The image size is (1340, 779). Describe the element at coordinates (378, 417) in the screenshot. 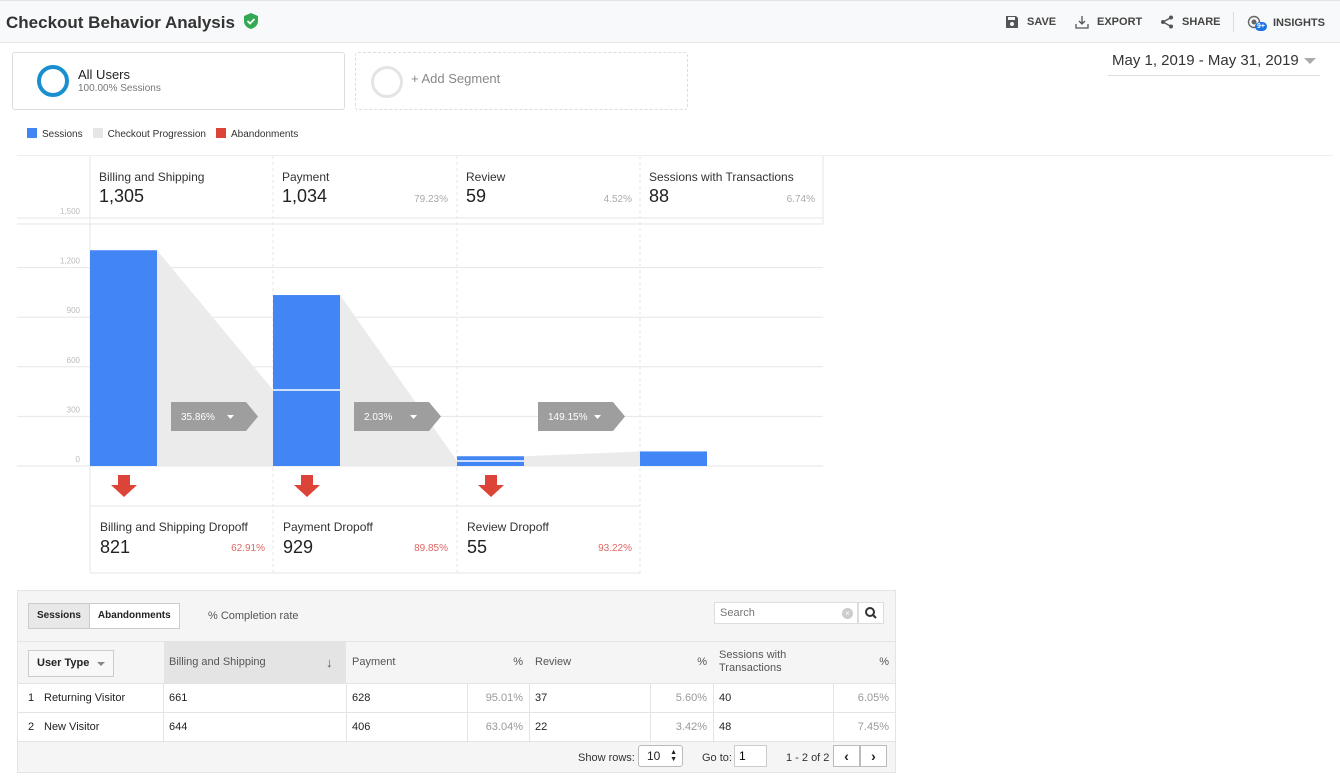

I see `progression-rate-label: 2.03%` at that location.